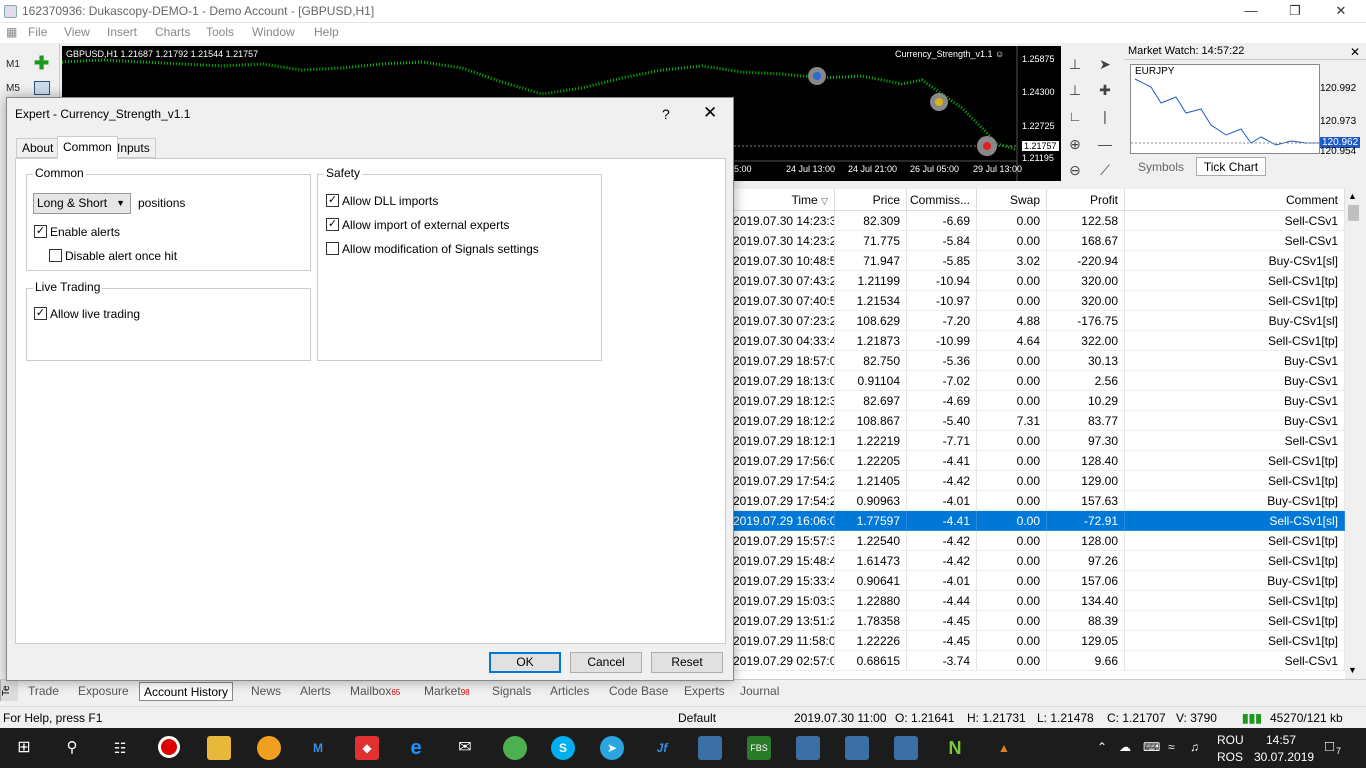  What do you see at coordinates (13, 88) in the screenshot?
I see `timeframe-m5: M5` at bounding box center [13, 88].